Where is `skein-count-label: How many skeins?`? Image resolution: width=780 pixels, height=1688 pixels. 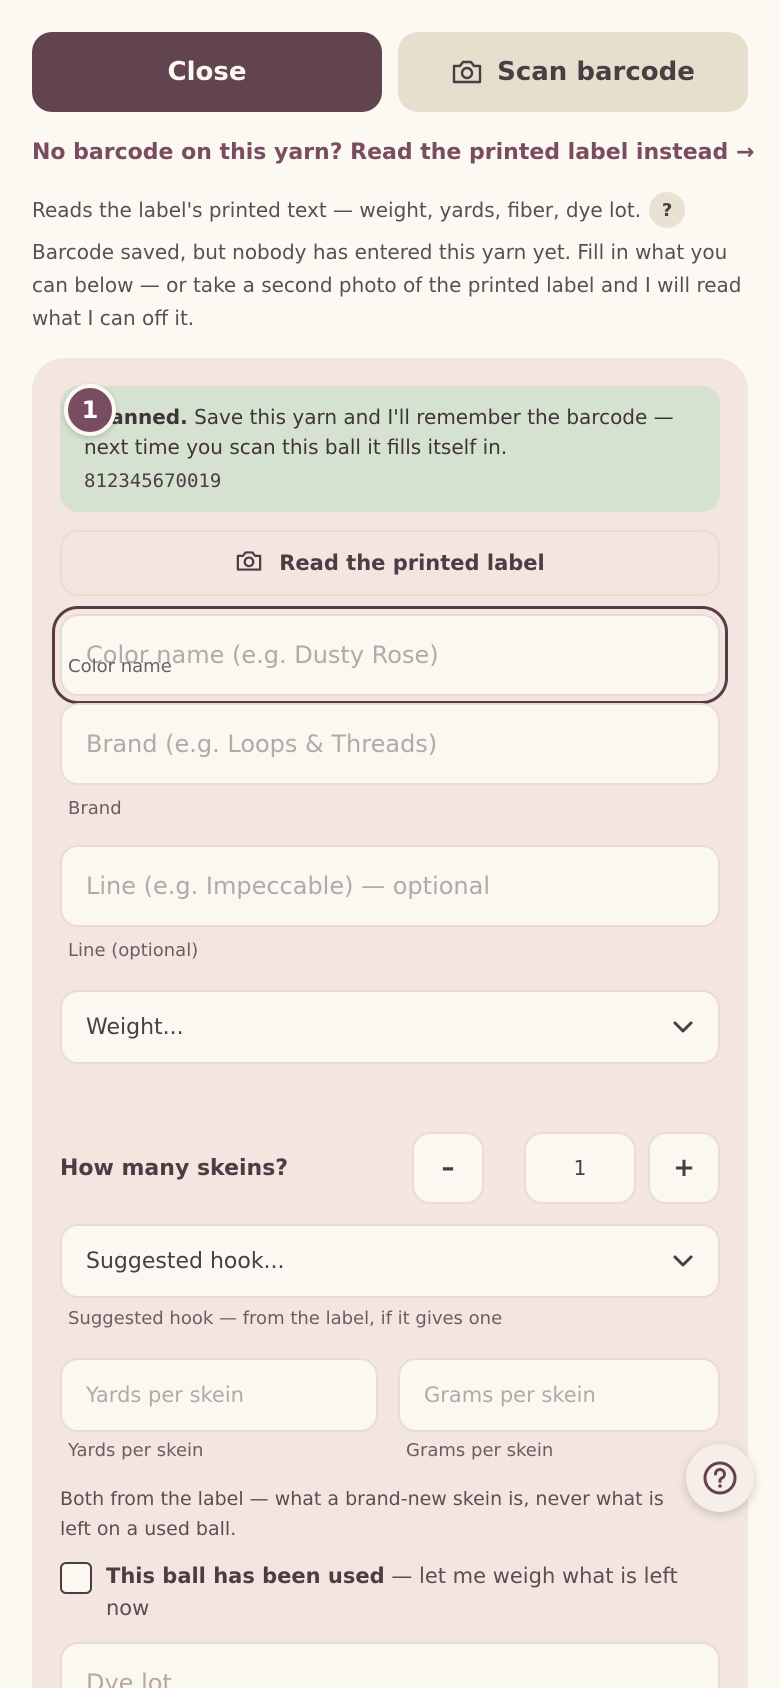 skein-count-label: How many skeins? is located at coordinates (174, 1168).